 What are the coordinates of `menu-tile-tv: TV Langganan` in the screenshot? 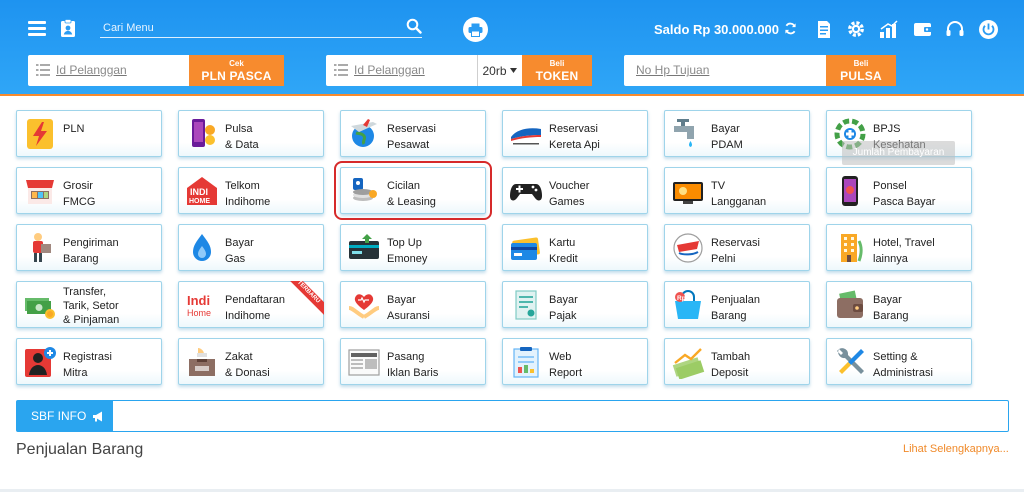 It's located at (737, 190).